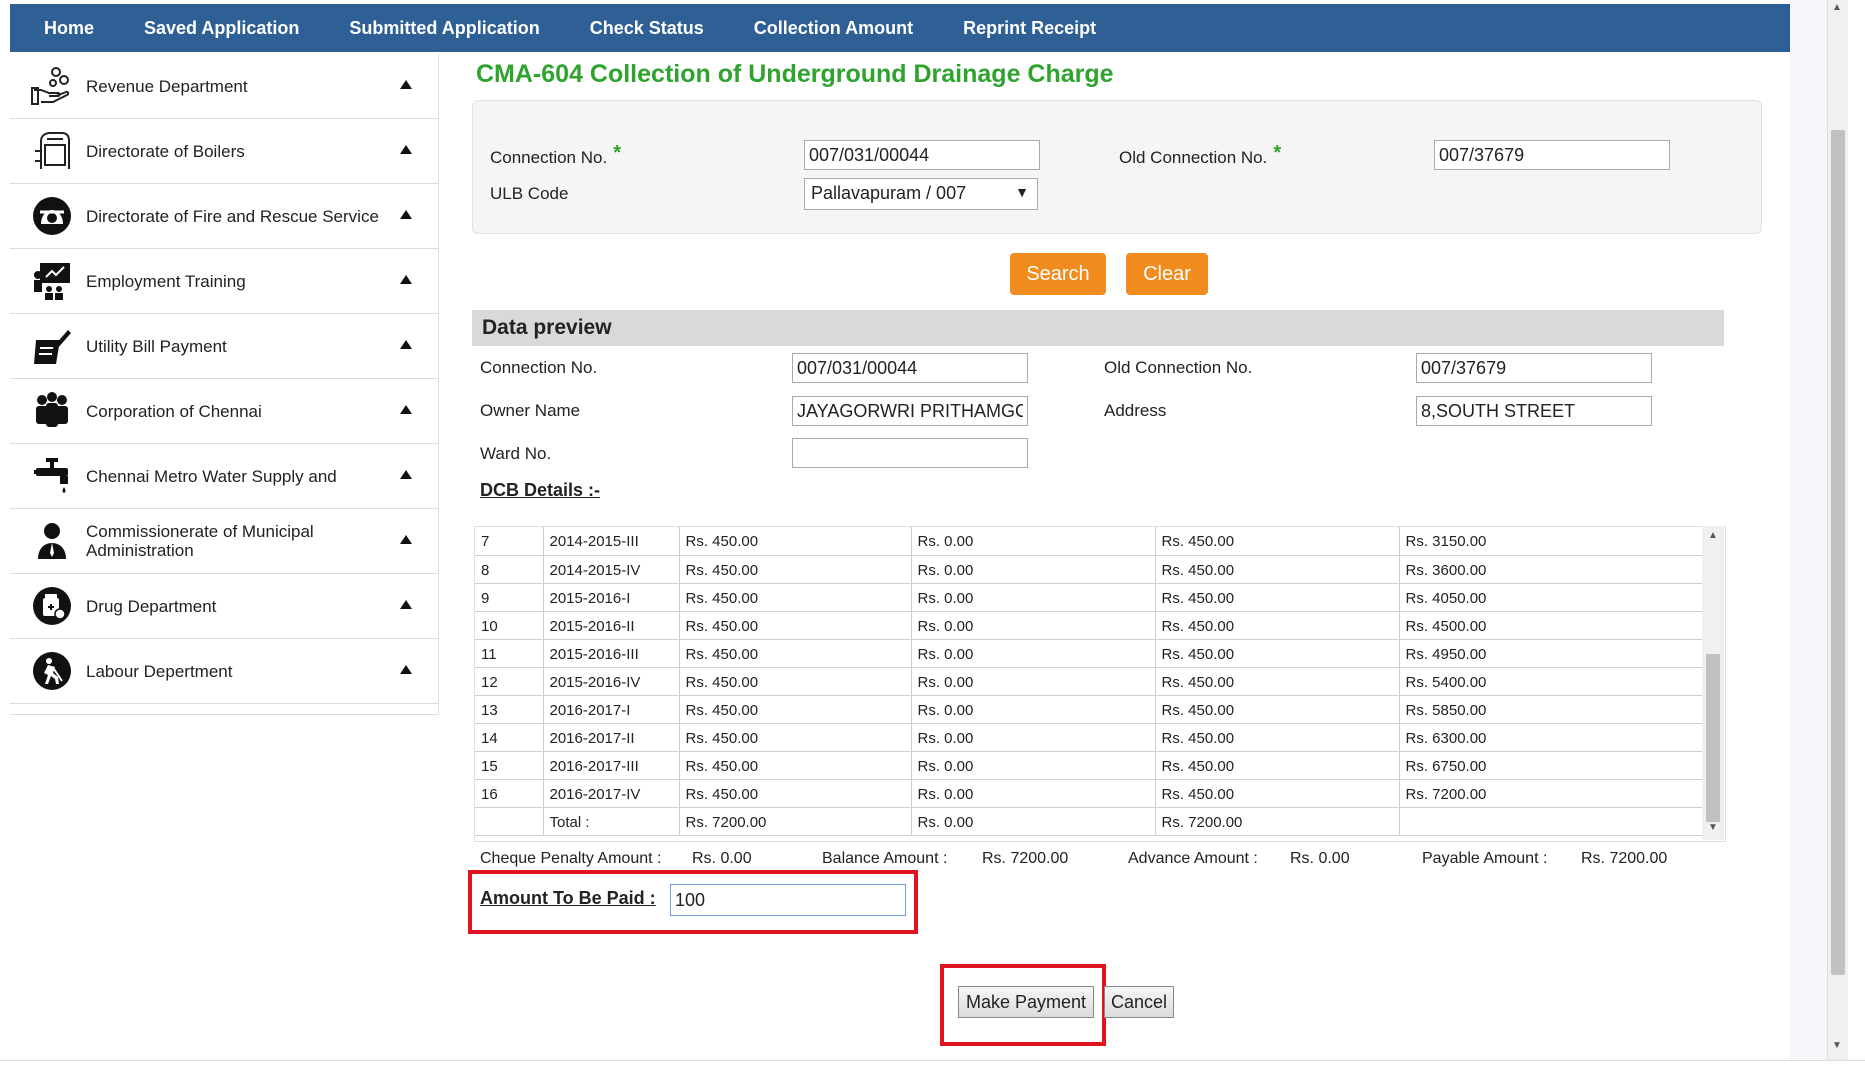 The image size is (1865, 1067). Describe the element at coordinates (224, 346) in the screenshot. I see `sidebar-item-utility-bill: Utility Bill Payment` at that location.